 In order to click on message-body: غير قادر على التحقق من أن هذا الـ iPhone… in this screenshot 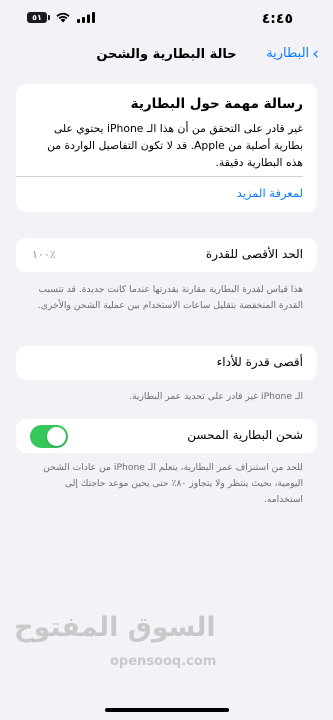, I will do `click(175, 145)`.